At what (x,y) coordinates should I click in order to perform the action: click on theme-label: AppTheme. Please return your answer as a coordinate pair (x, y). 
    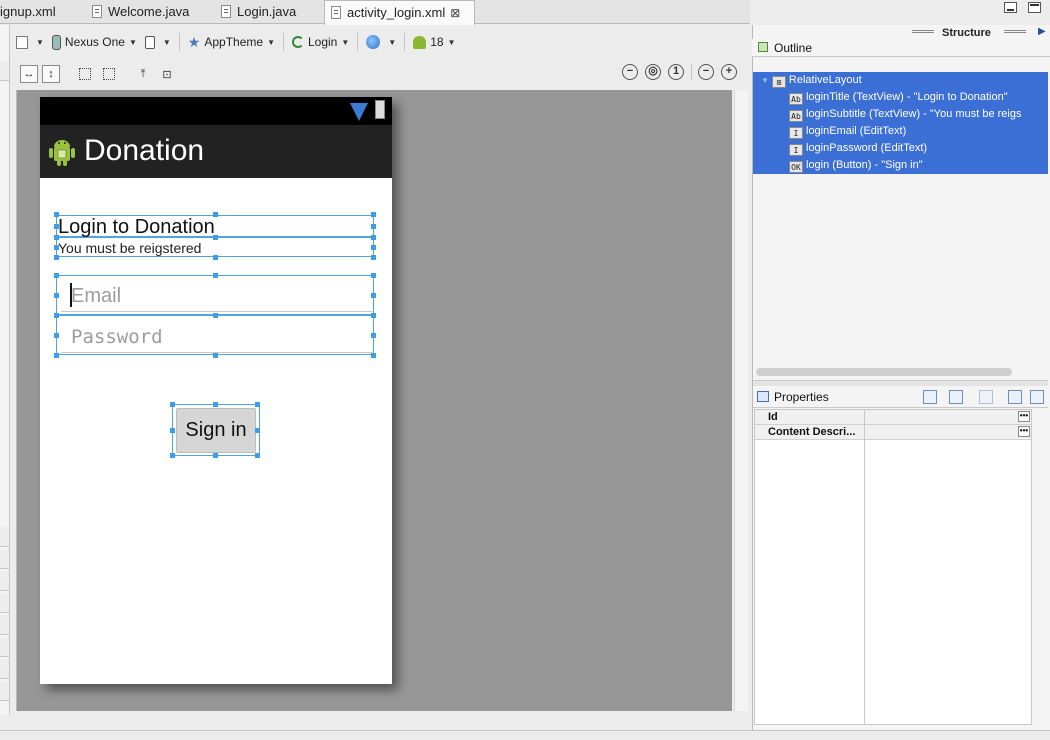
    Looking at the image, I should click on (234, 42).